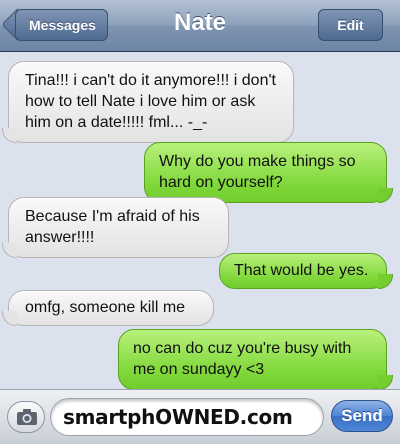  I want to click on nav-bar: Messages Nate Edit, so click(200, 26).